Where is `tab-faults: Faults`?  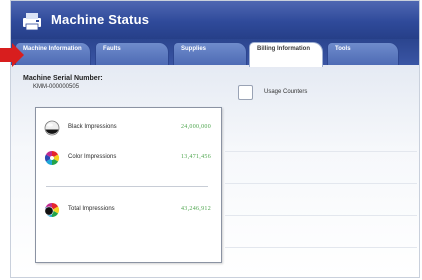
tab-faults: Faults is located at coordinates (132, 54).